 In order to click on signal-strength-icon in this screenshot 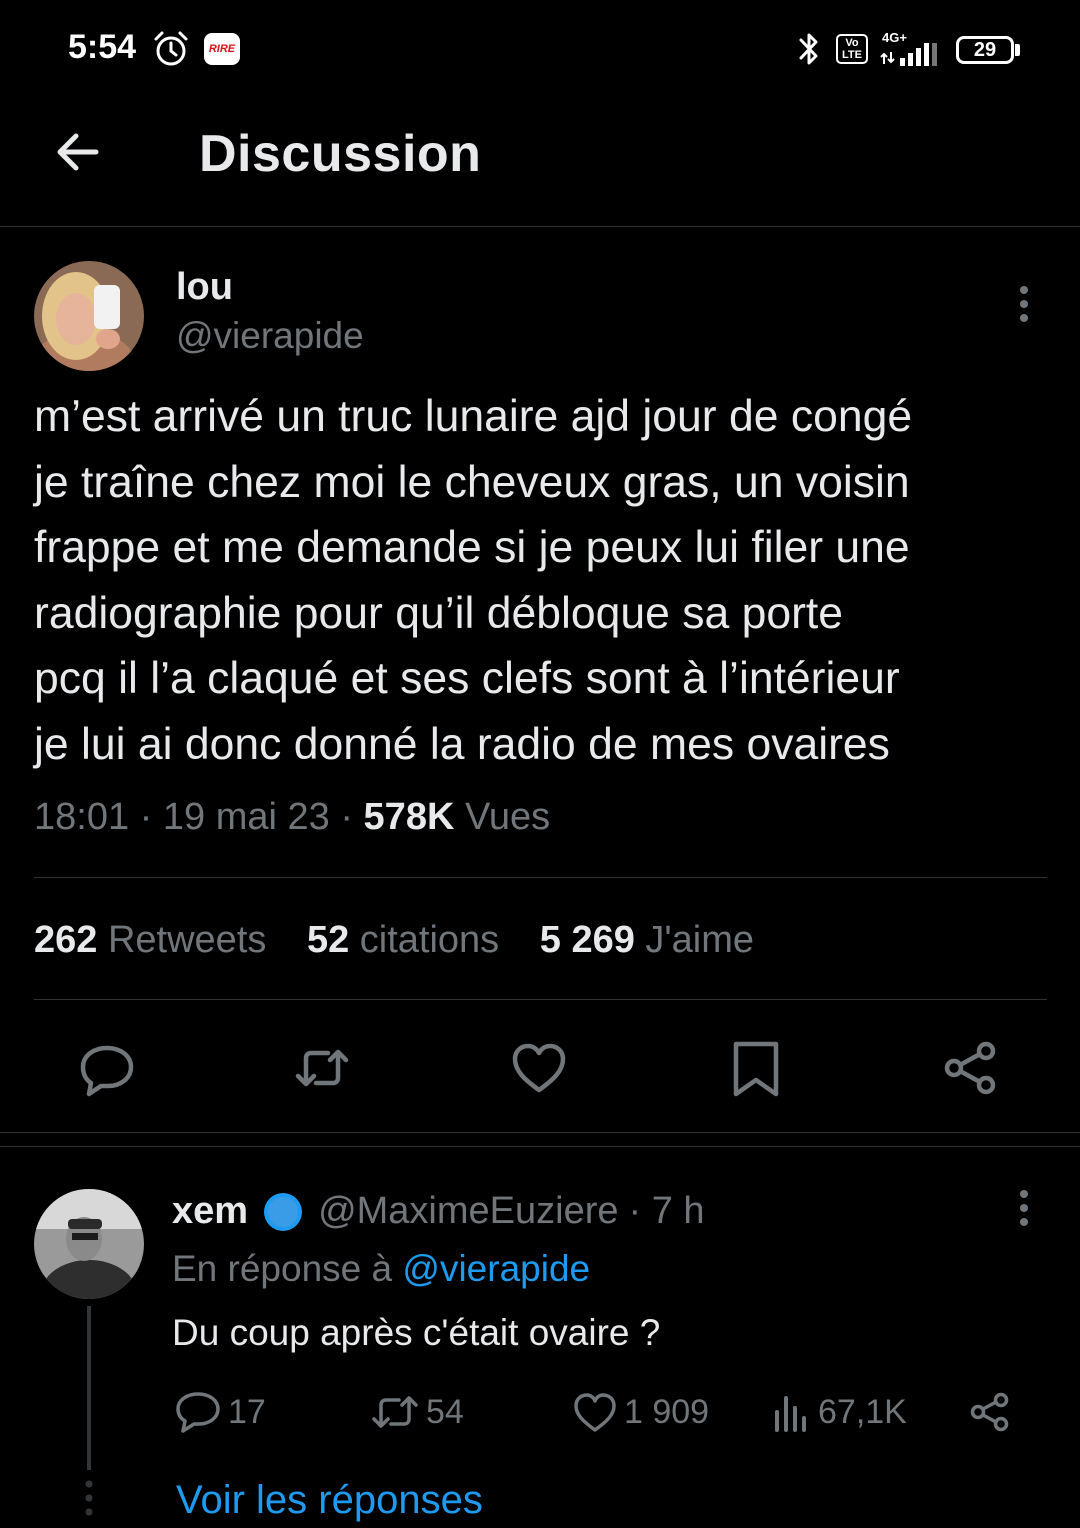, I will do `click(908, 54)`.